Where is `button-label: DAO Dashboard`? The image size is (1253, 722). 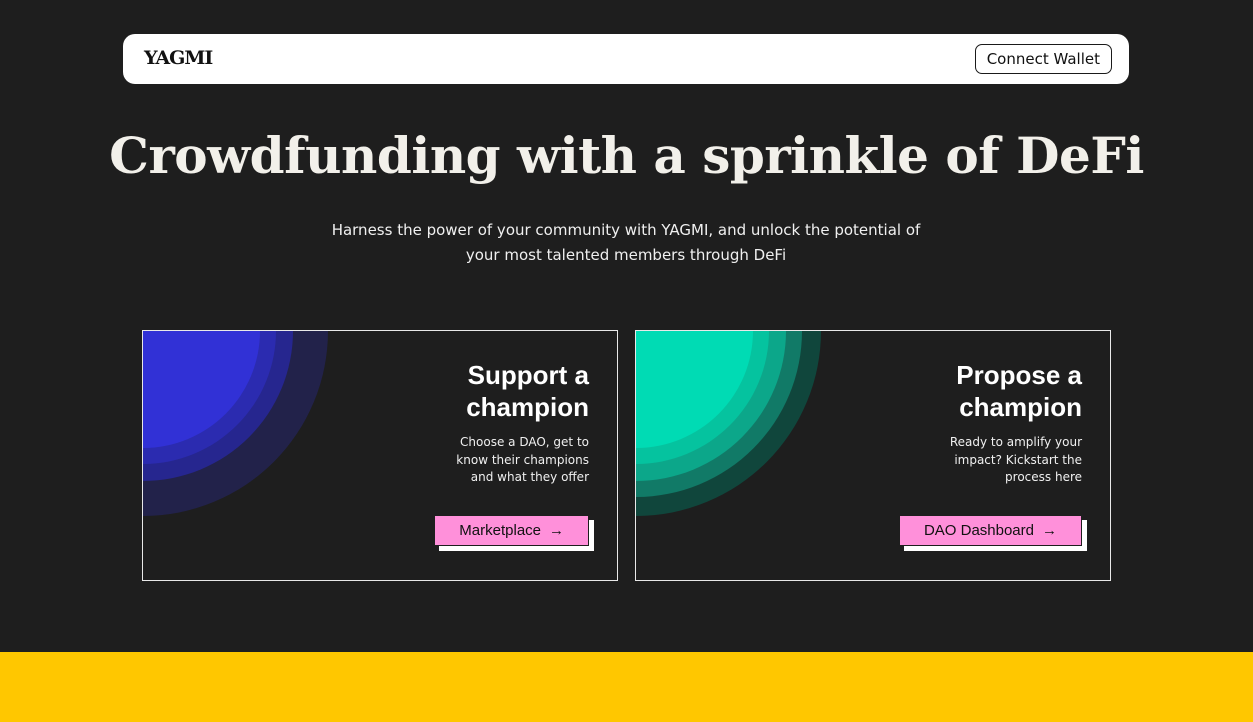
button-label: DAO Dashboard is located at coordinates (978, 530).